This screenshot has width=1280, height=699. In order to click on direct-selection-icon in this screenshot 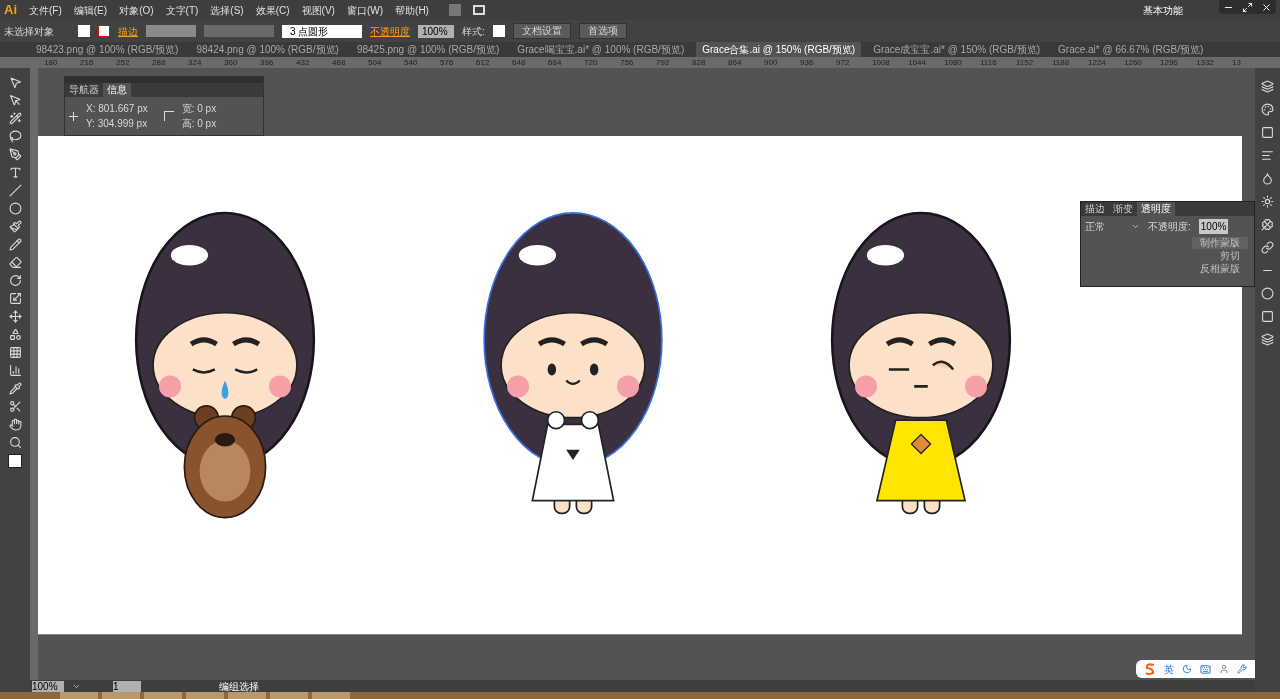, I will do `click(15, 100)`.